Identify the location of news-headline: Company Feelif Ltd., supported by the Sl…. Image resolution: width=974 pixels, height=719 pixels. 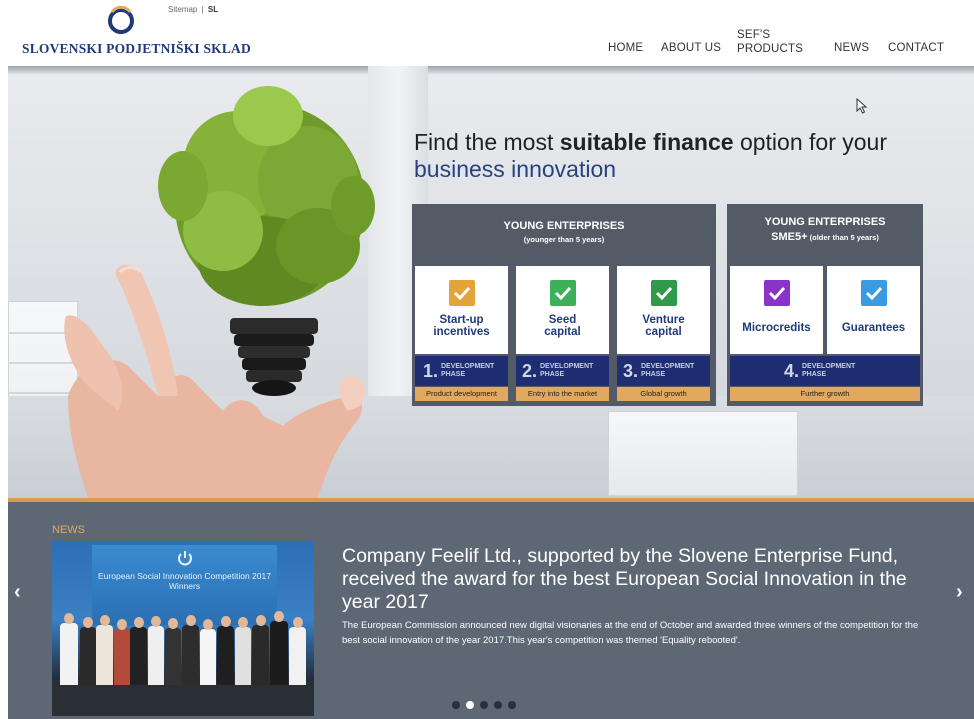
(642, 579).